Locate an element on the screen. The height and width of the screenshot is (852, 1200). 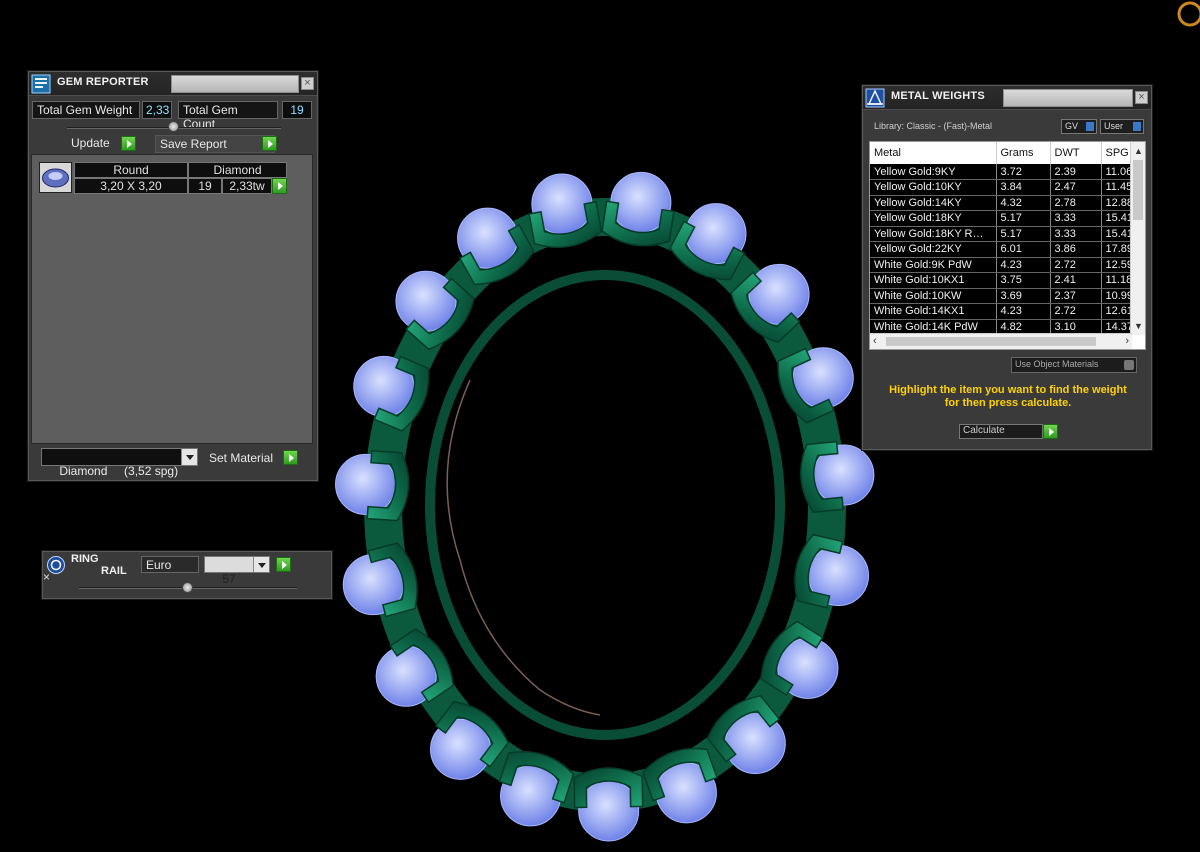
metal-weights-drag-handle is located at coordinates (1068, 98).